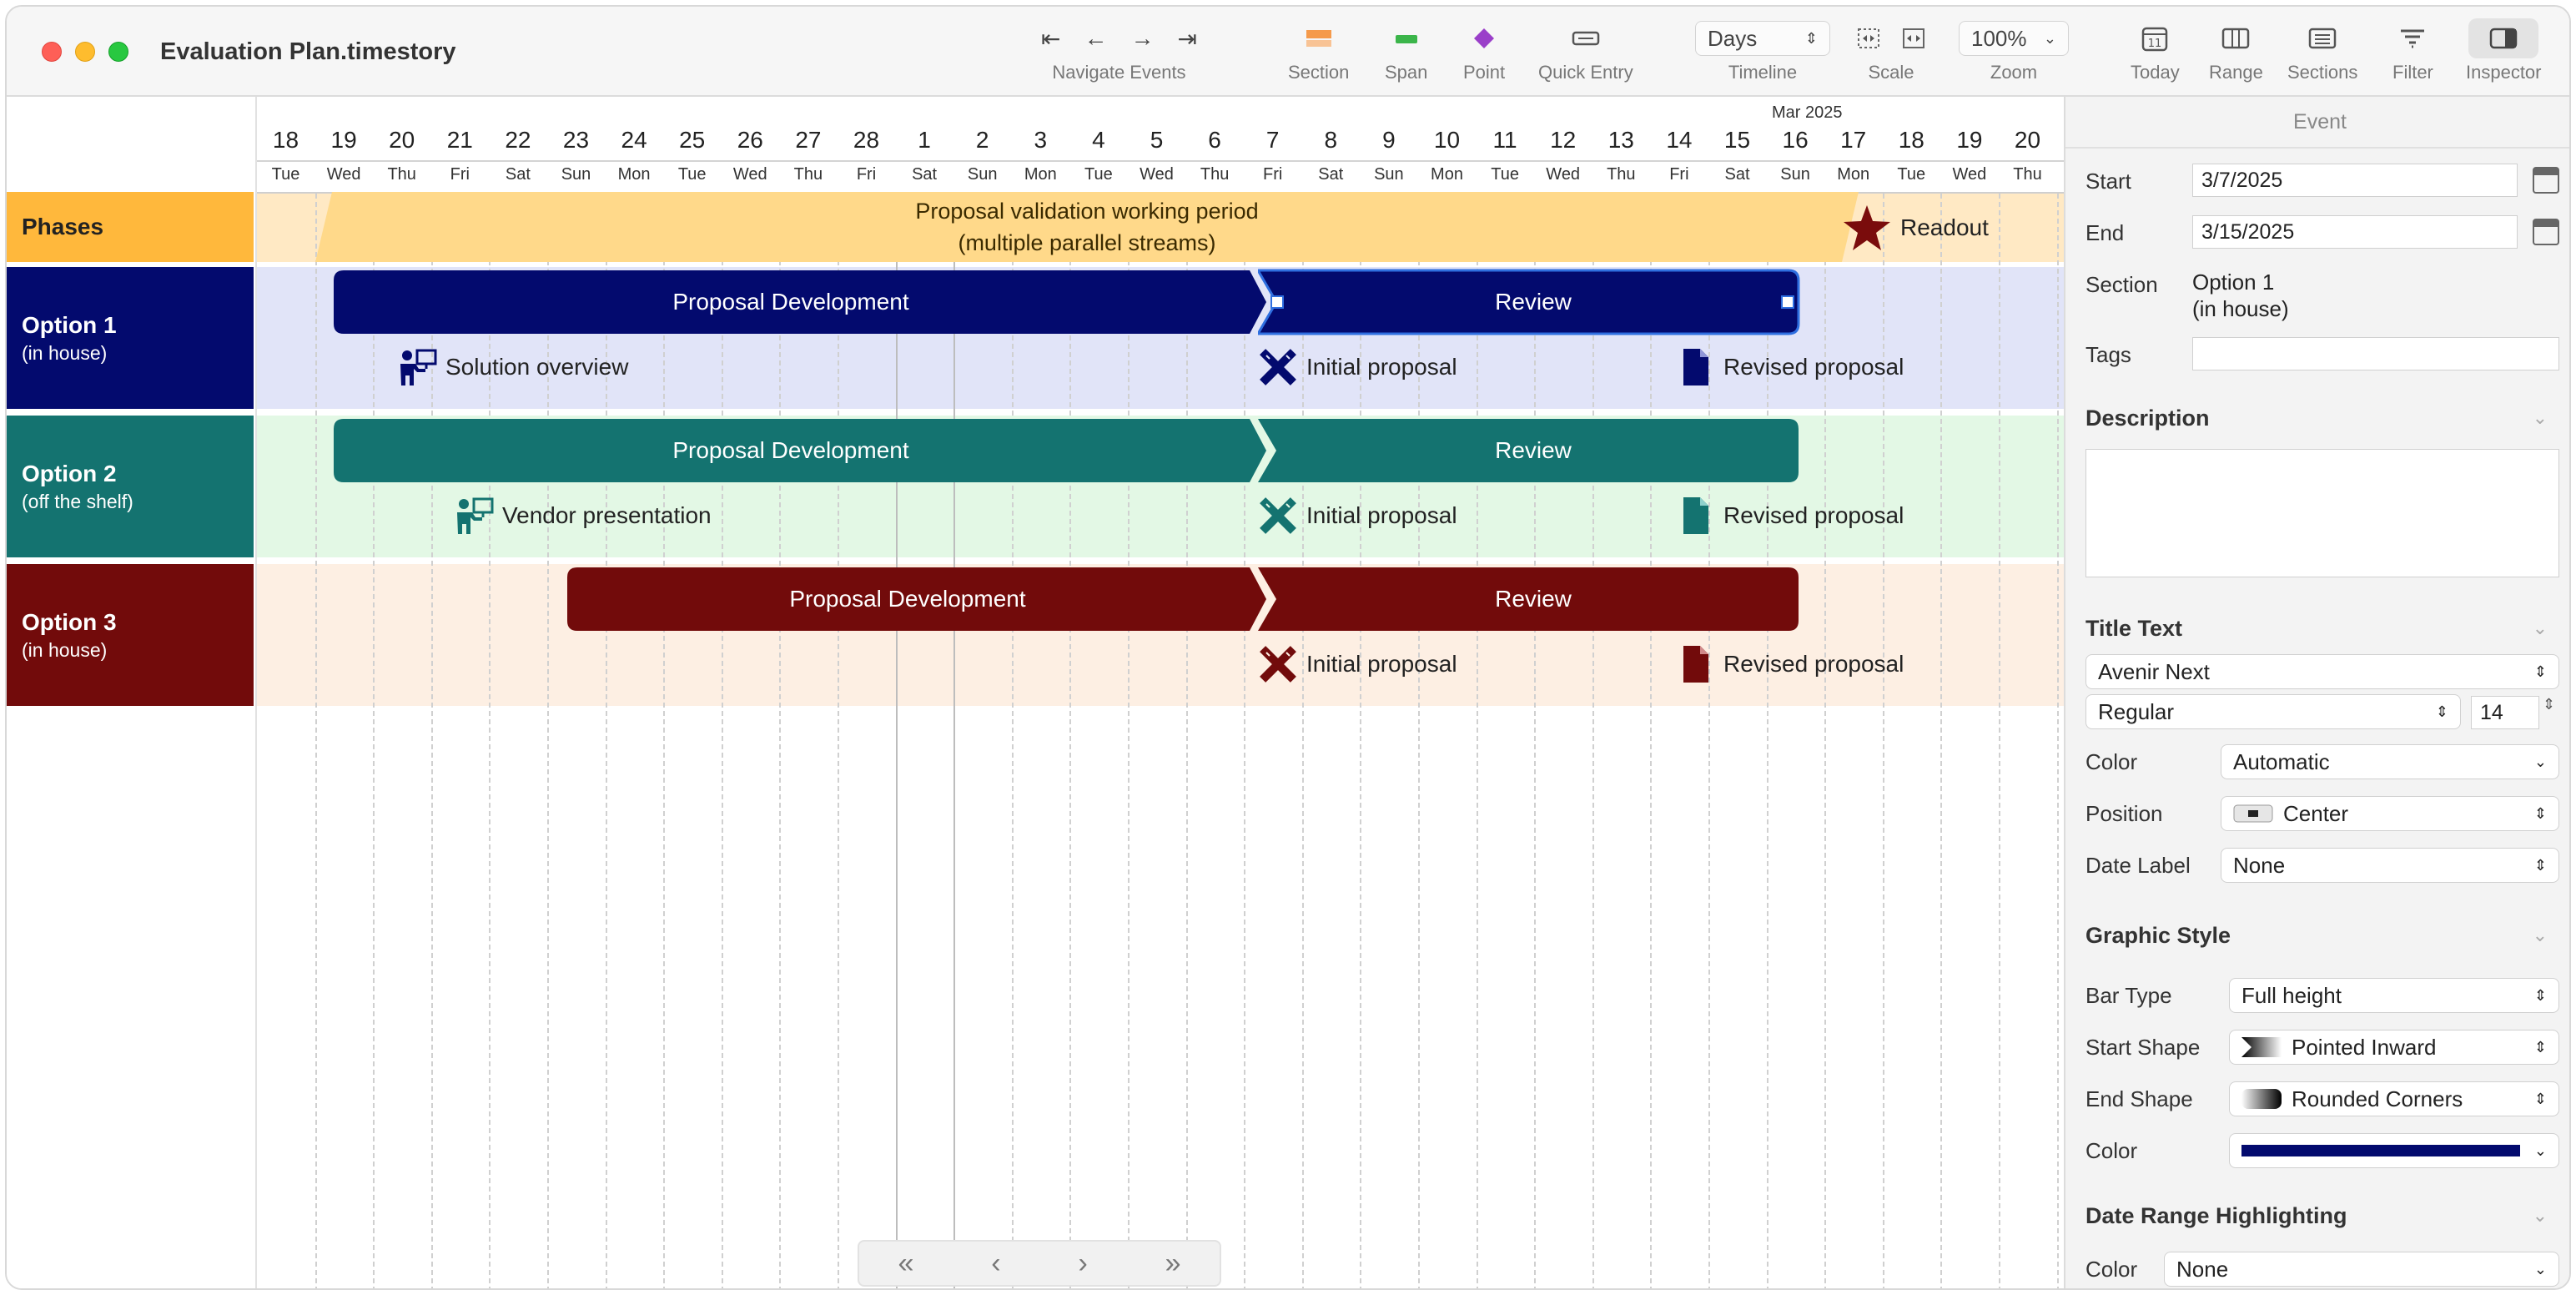 The image size is (2576, 1295). Describe the element at coordinates (1913, 38) in the screenshot. I see `scale-expand-icon` at that location.